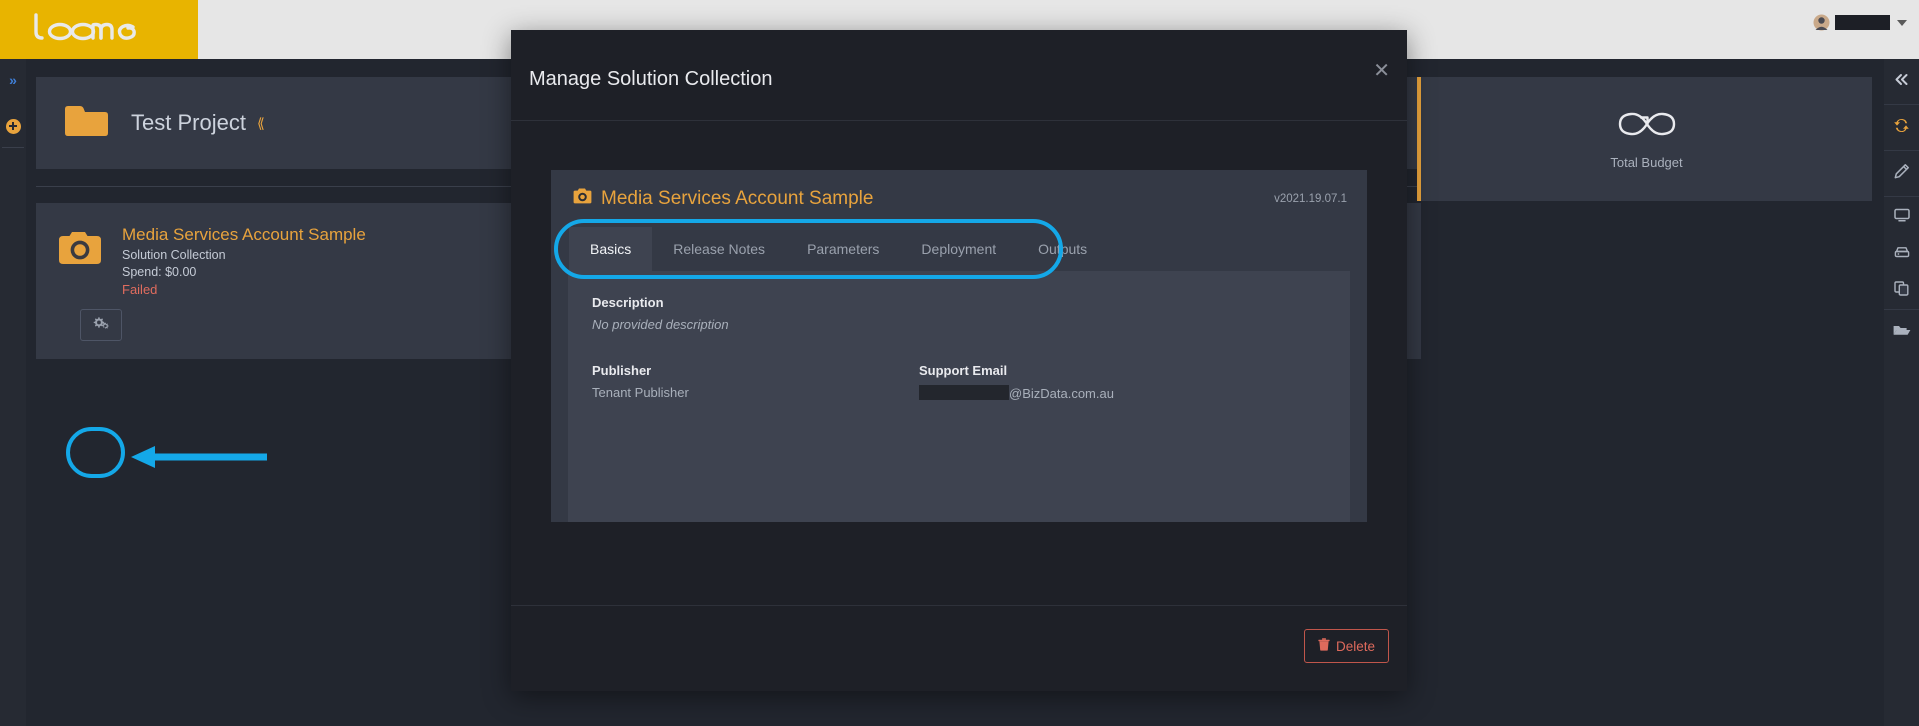  Describe the element at coordinates (1061, 393) in the screenshot. I see `support-email-domain: @BizData.com.au` at that location.